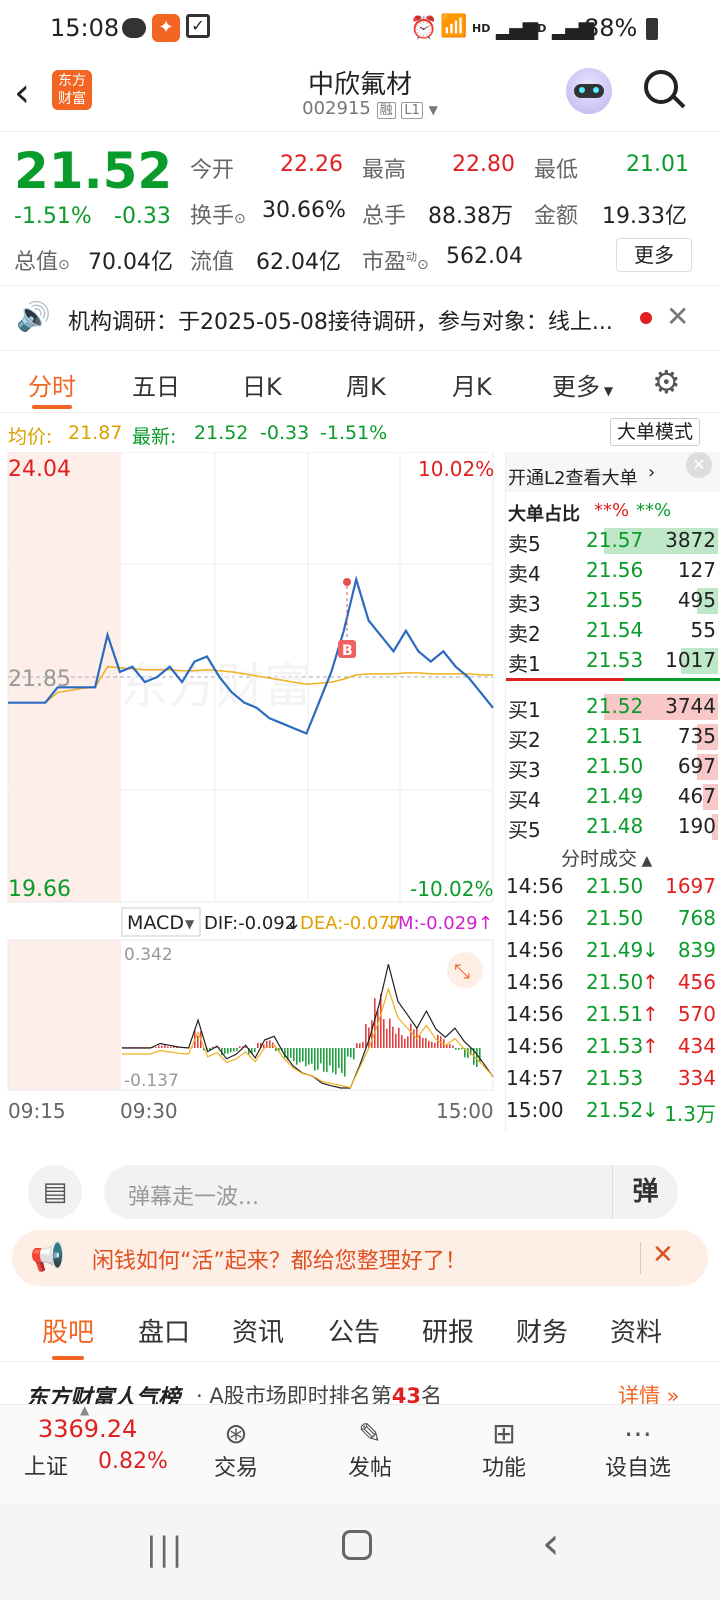 The height and width of the screenshot is (1600, 720). Describe the element at coordinates (649, 1393) in the screenshot. I see `ranking-detail-link: 详情 »` at that location.